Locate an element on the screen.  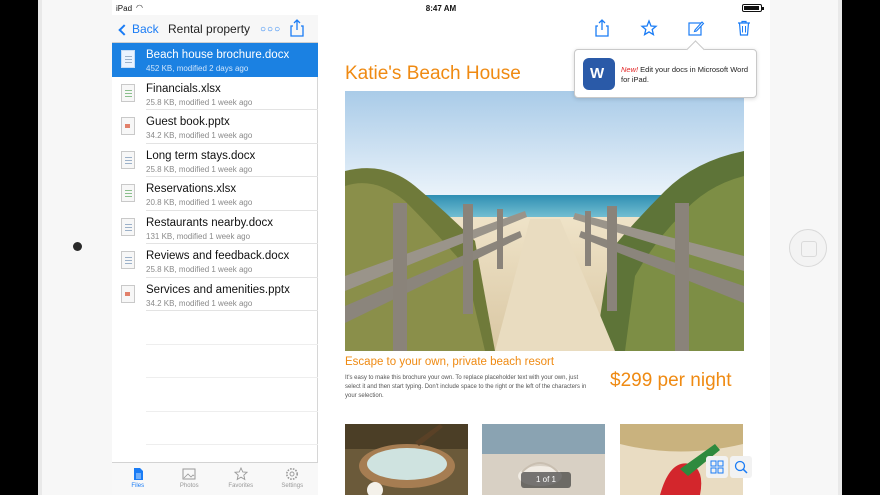
tab-label: Favorites is located at coordinates (241, 486).